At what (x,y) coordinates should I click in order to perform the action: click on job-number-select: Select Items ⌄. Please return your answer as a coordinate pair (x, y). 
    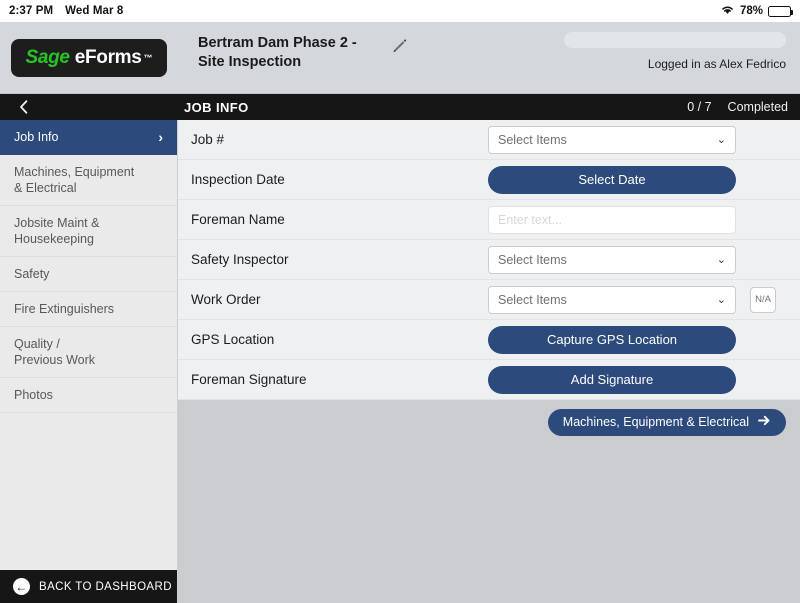
    Looking at the image, I should click on (612, 139).